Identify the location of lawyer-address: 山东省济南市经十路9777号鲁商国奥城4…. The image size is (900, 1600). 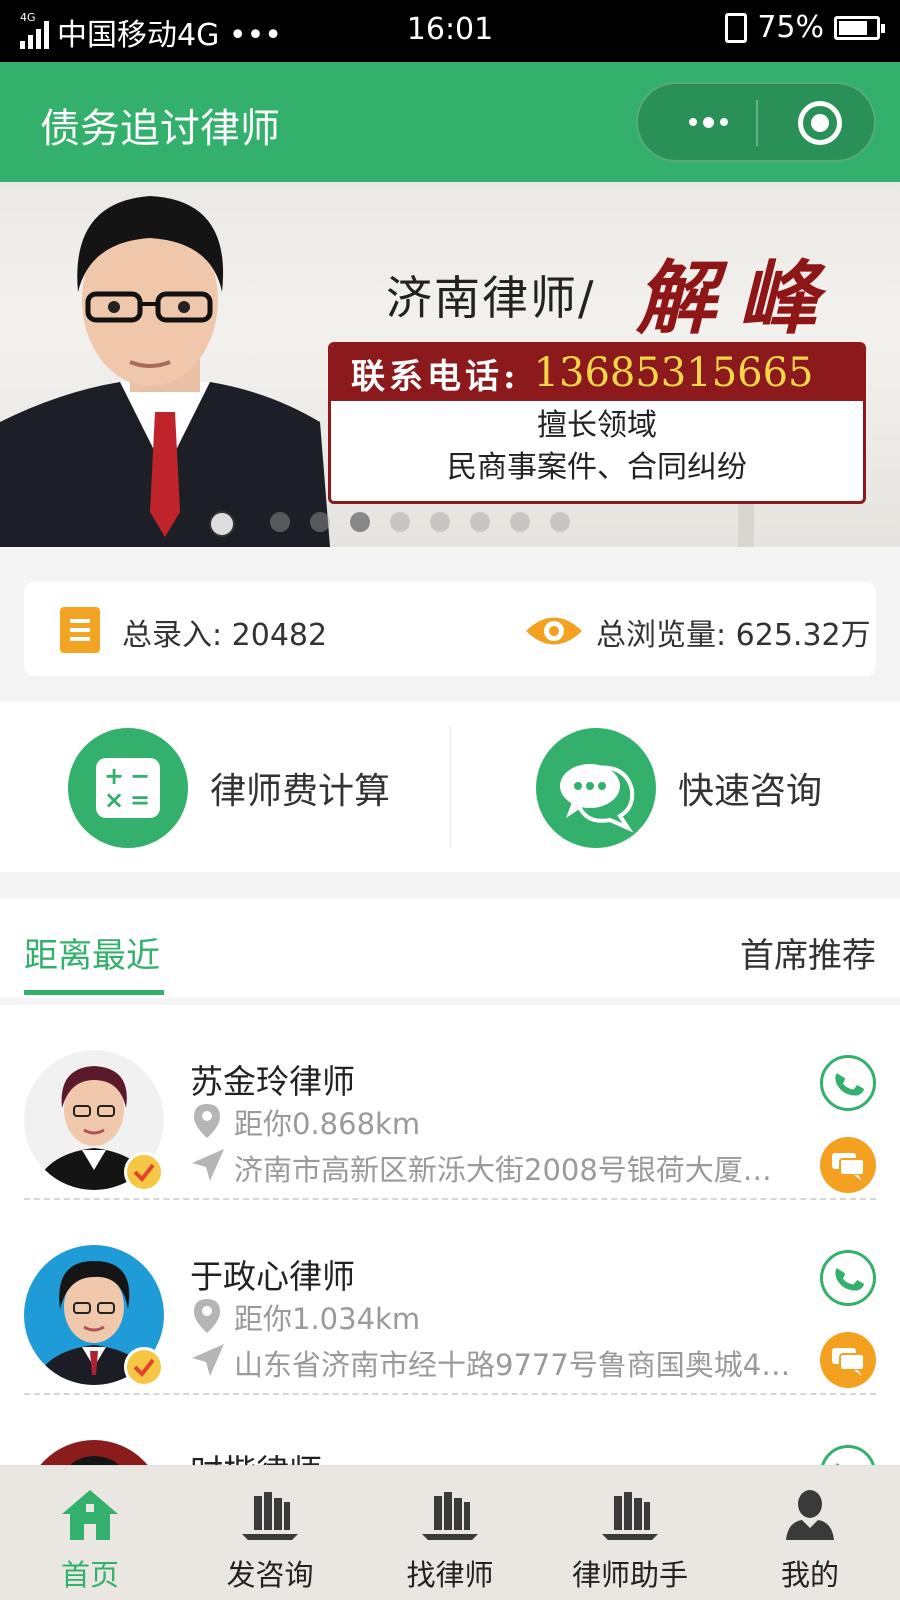
(512, 1365).